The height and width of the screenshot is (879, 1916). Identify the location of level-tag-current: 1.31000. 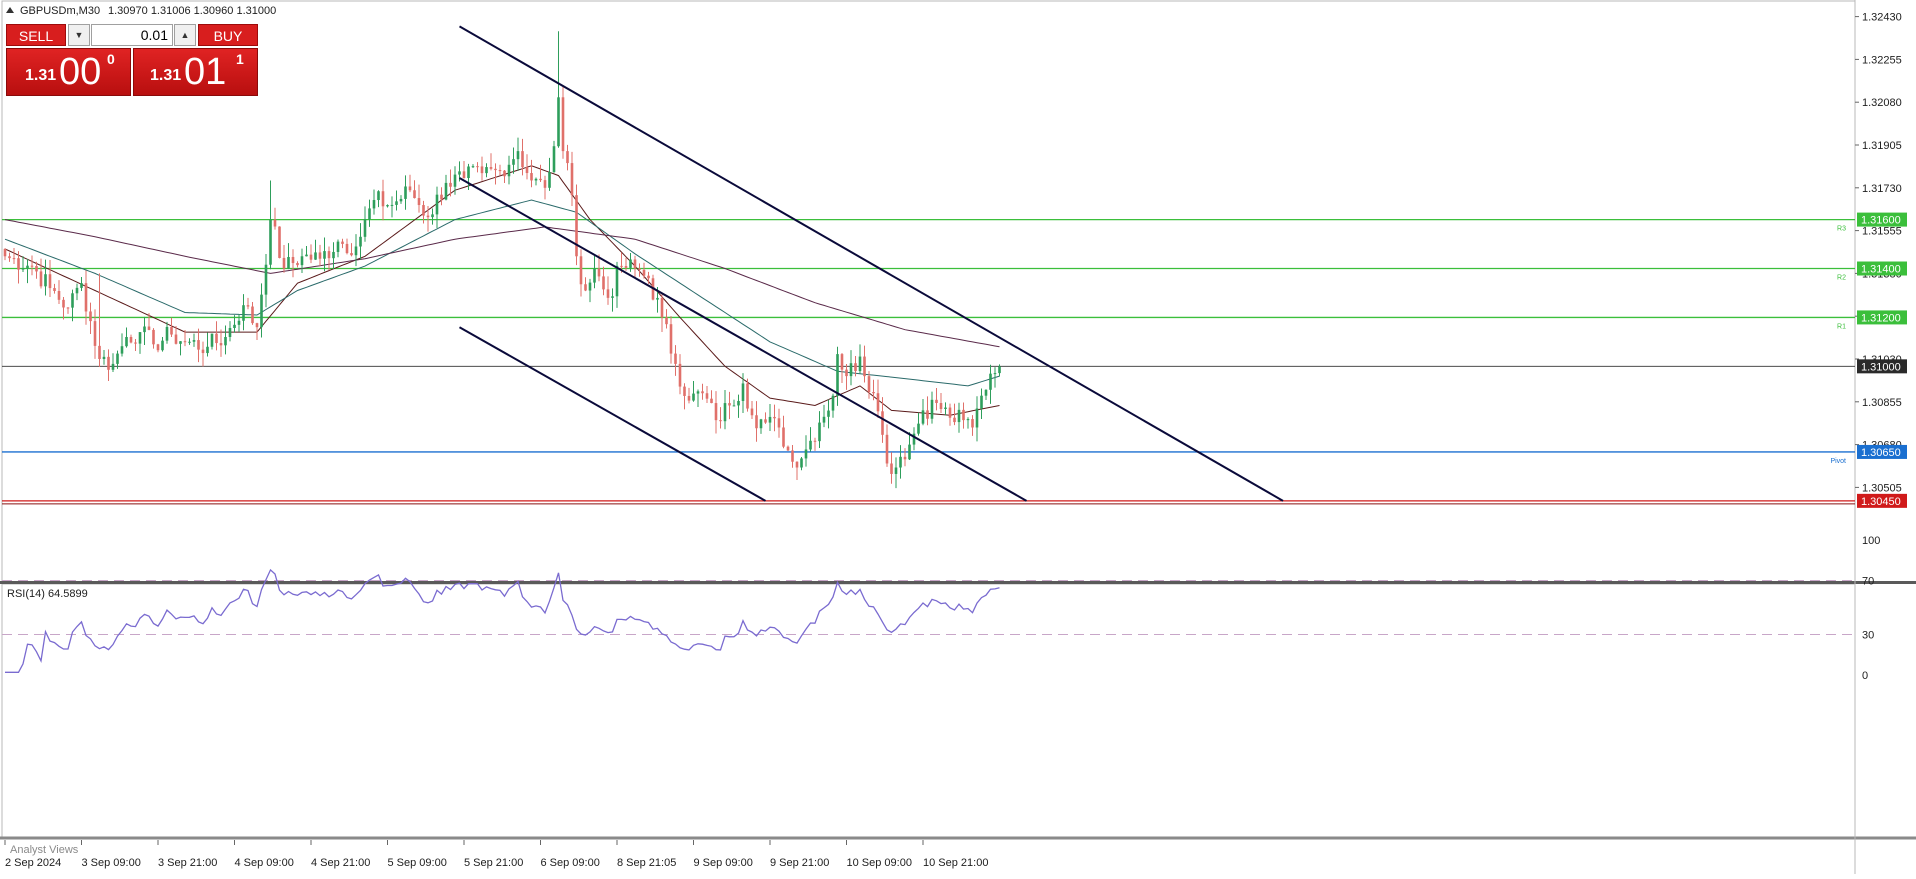
(1882, 366).